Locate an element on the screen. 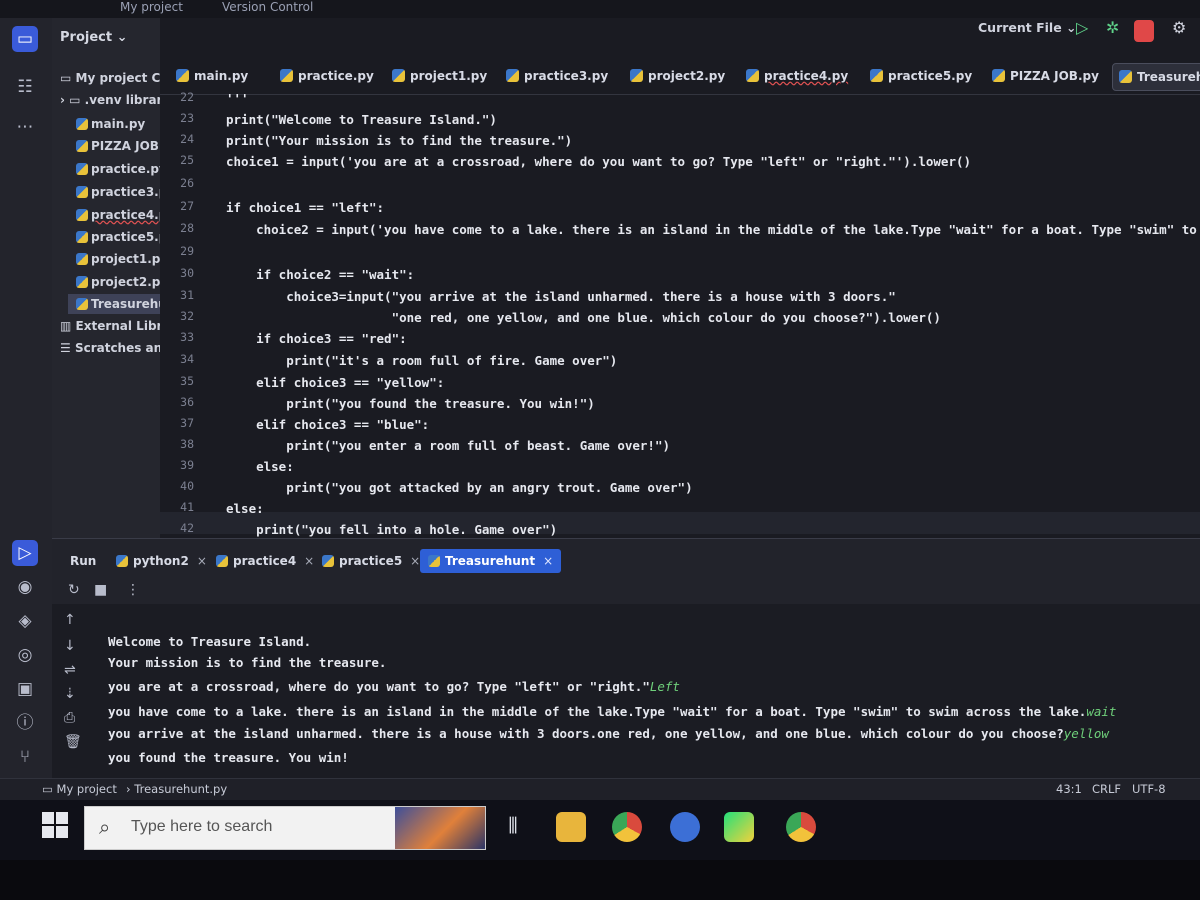  project-panel-header: Project ⌄ is located at coordinates (94, 37).